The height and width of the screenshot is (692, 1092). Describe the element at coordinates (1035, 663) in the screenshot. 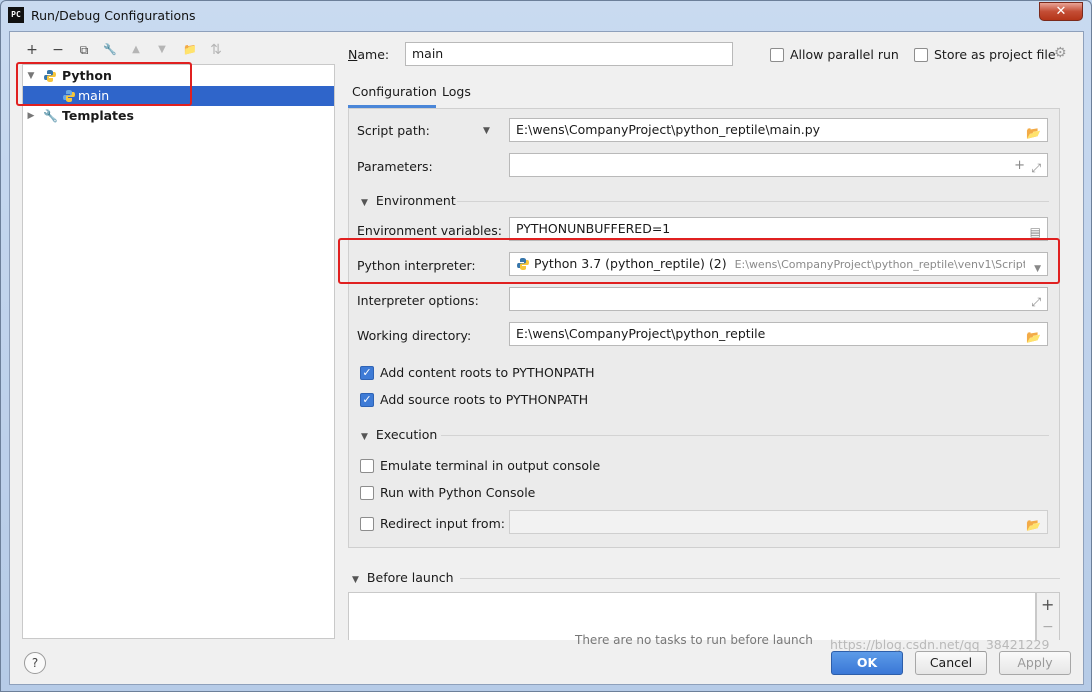

I see `apply-button: Apply` at that location.